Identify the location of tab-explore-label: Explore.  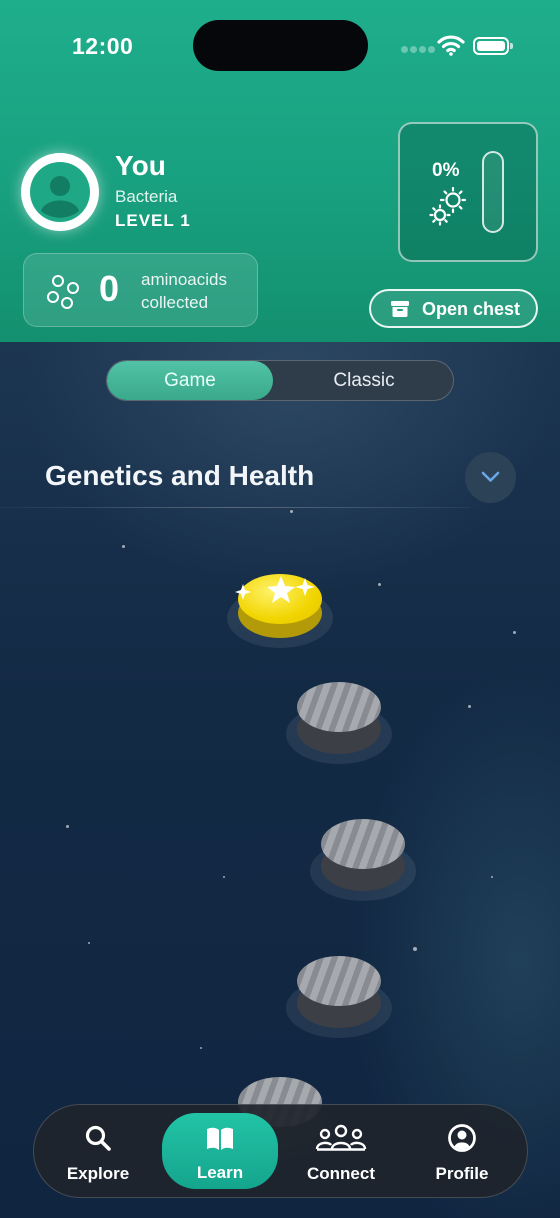
(98, 1173).